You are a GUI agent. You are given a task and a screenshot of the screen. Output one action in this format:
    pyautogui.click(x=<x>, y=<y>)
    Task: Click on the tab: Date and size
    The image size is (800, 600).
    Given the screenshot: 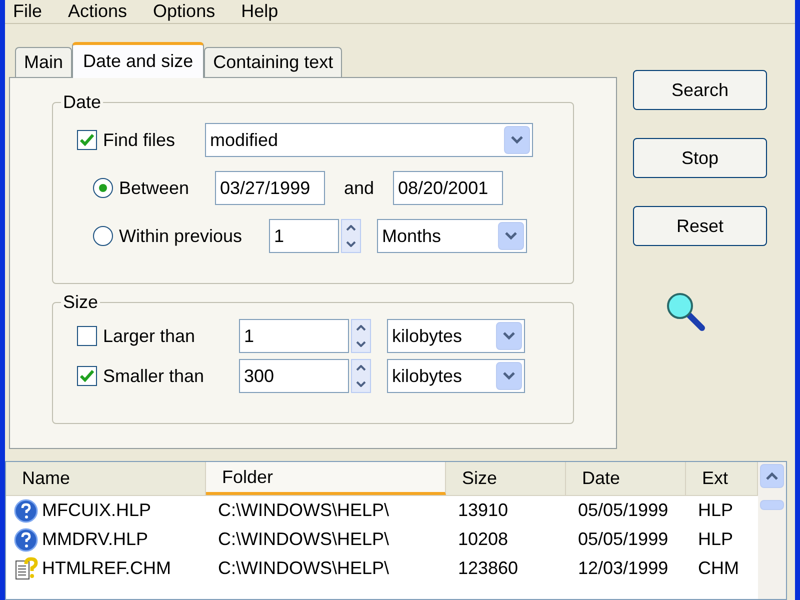 What is the action you would take?
    pyautogui.click(x=138, y=60)
    